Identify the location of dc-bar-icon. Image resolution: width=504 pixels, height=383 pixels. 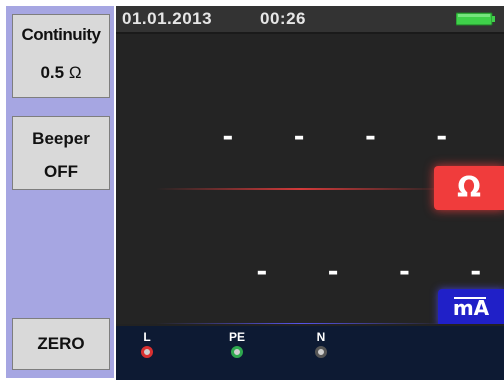
(470, 299).